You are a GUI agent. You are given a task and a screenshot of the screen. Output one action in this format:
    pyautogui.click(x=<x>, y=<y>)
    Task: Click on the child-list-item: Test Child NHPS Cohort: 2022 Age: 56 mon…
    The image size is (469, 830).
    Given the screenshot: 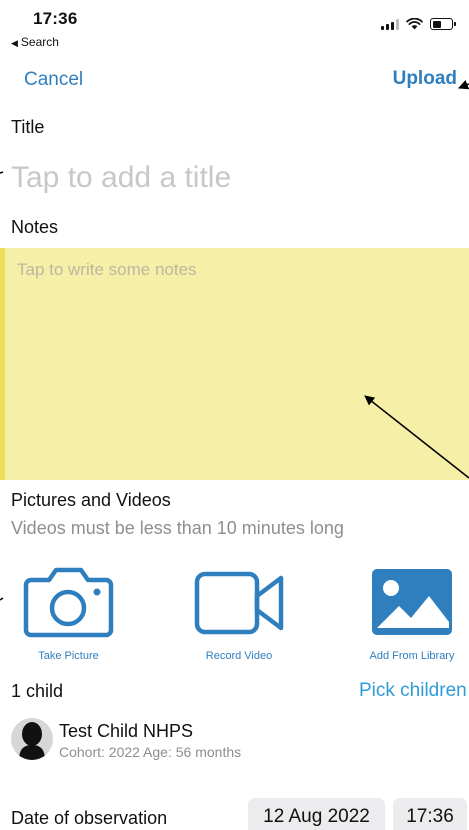 What is the action you would take?
    pyautogui.click(x=231, y=742)
    